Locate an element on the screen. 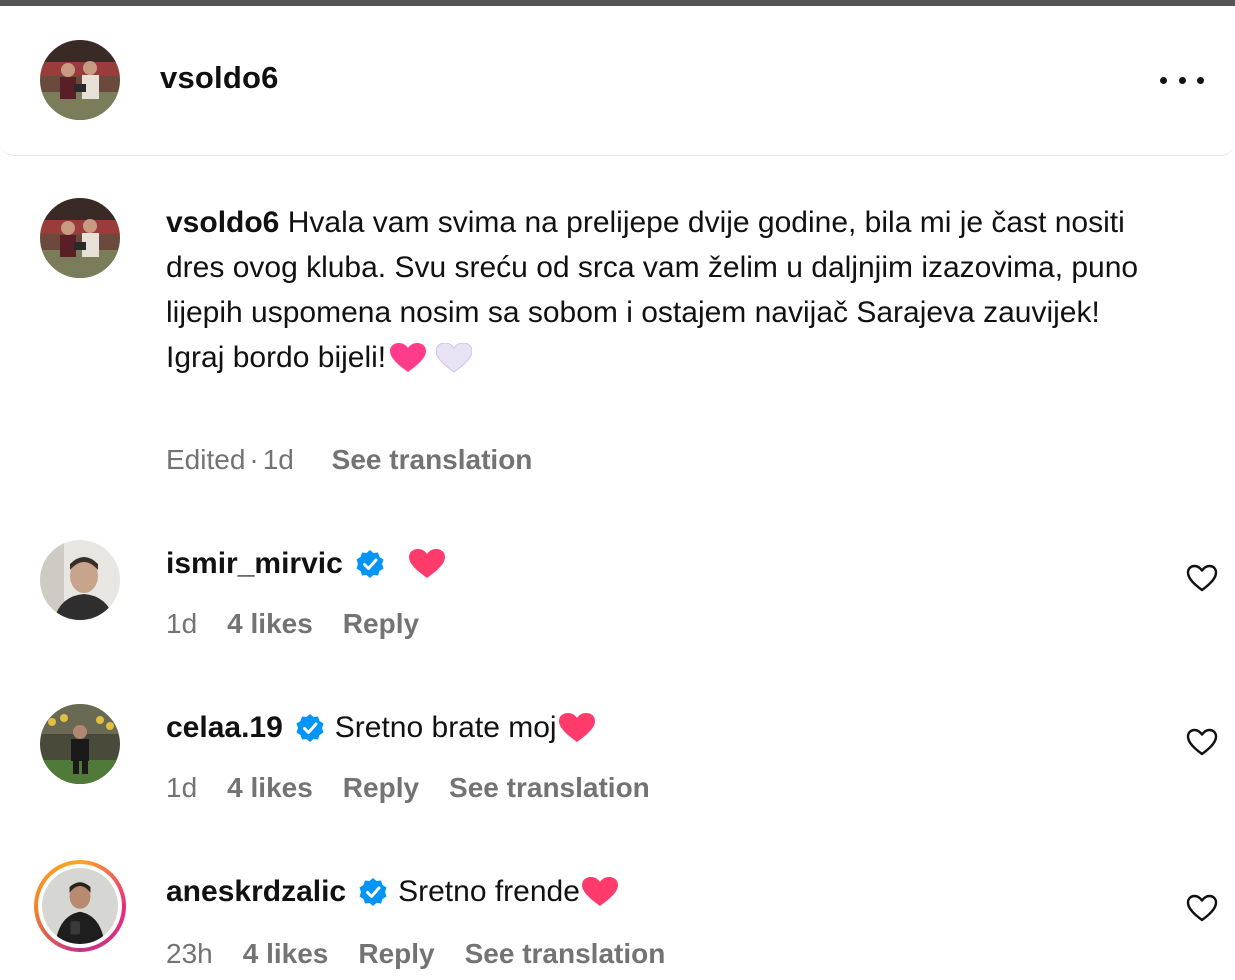 The image size is (1235, 980). more-options-icon is located at coordinates (1182, 80).